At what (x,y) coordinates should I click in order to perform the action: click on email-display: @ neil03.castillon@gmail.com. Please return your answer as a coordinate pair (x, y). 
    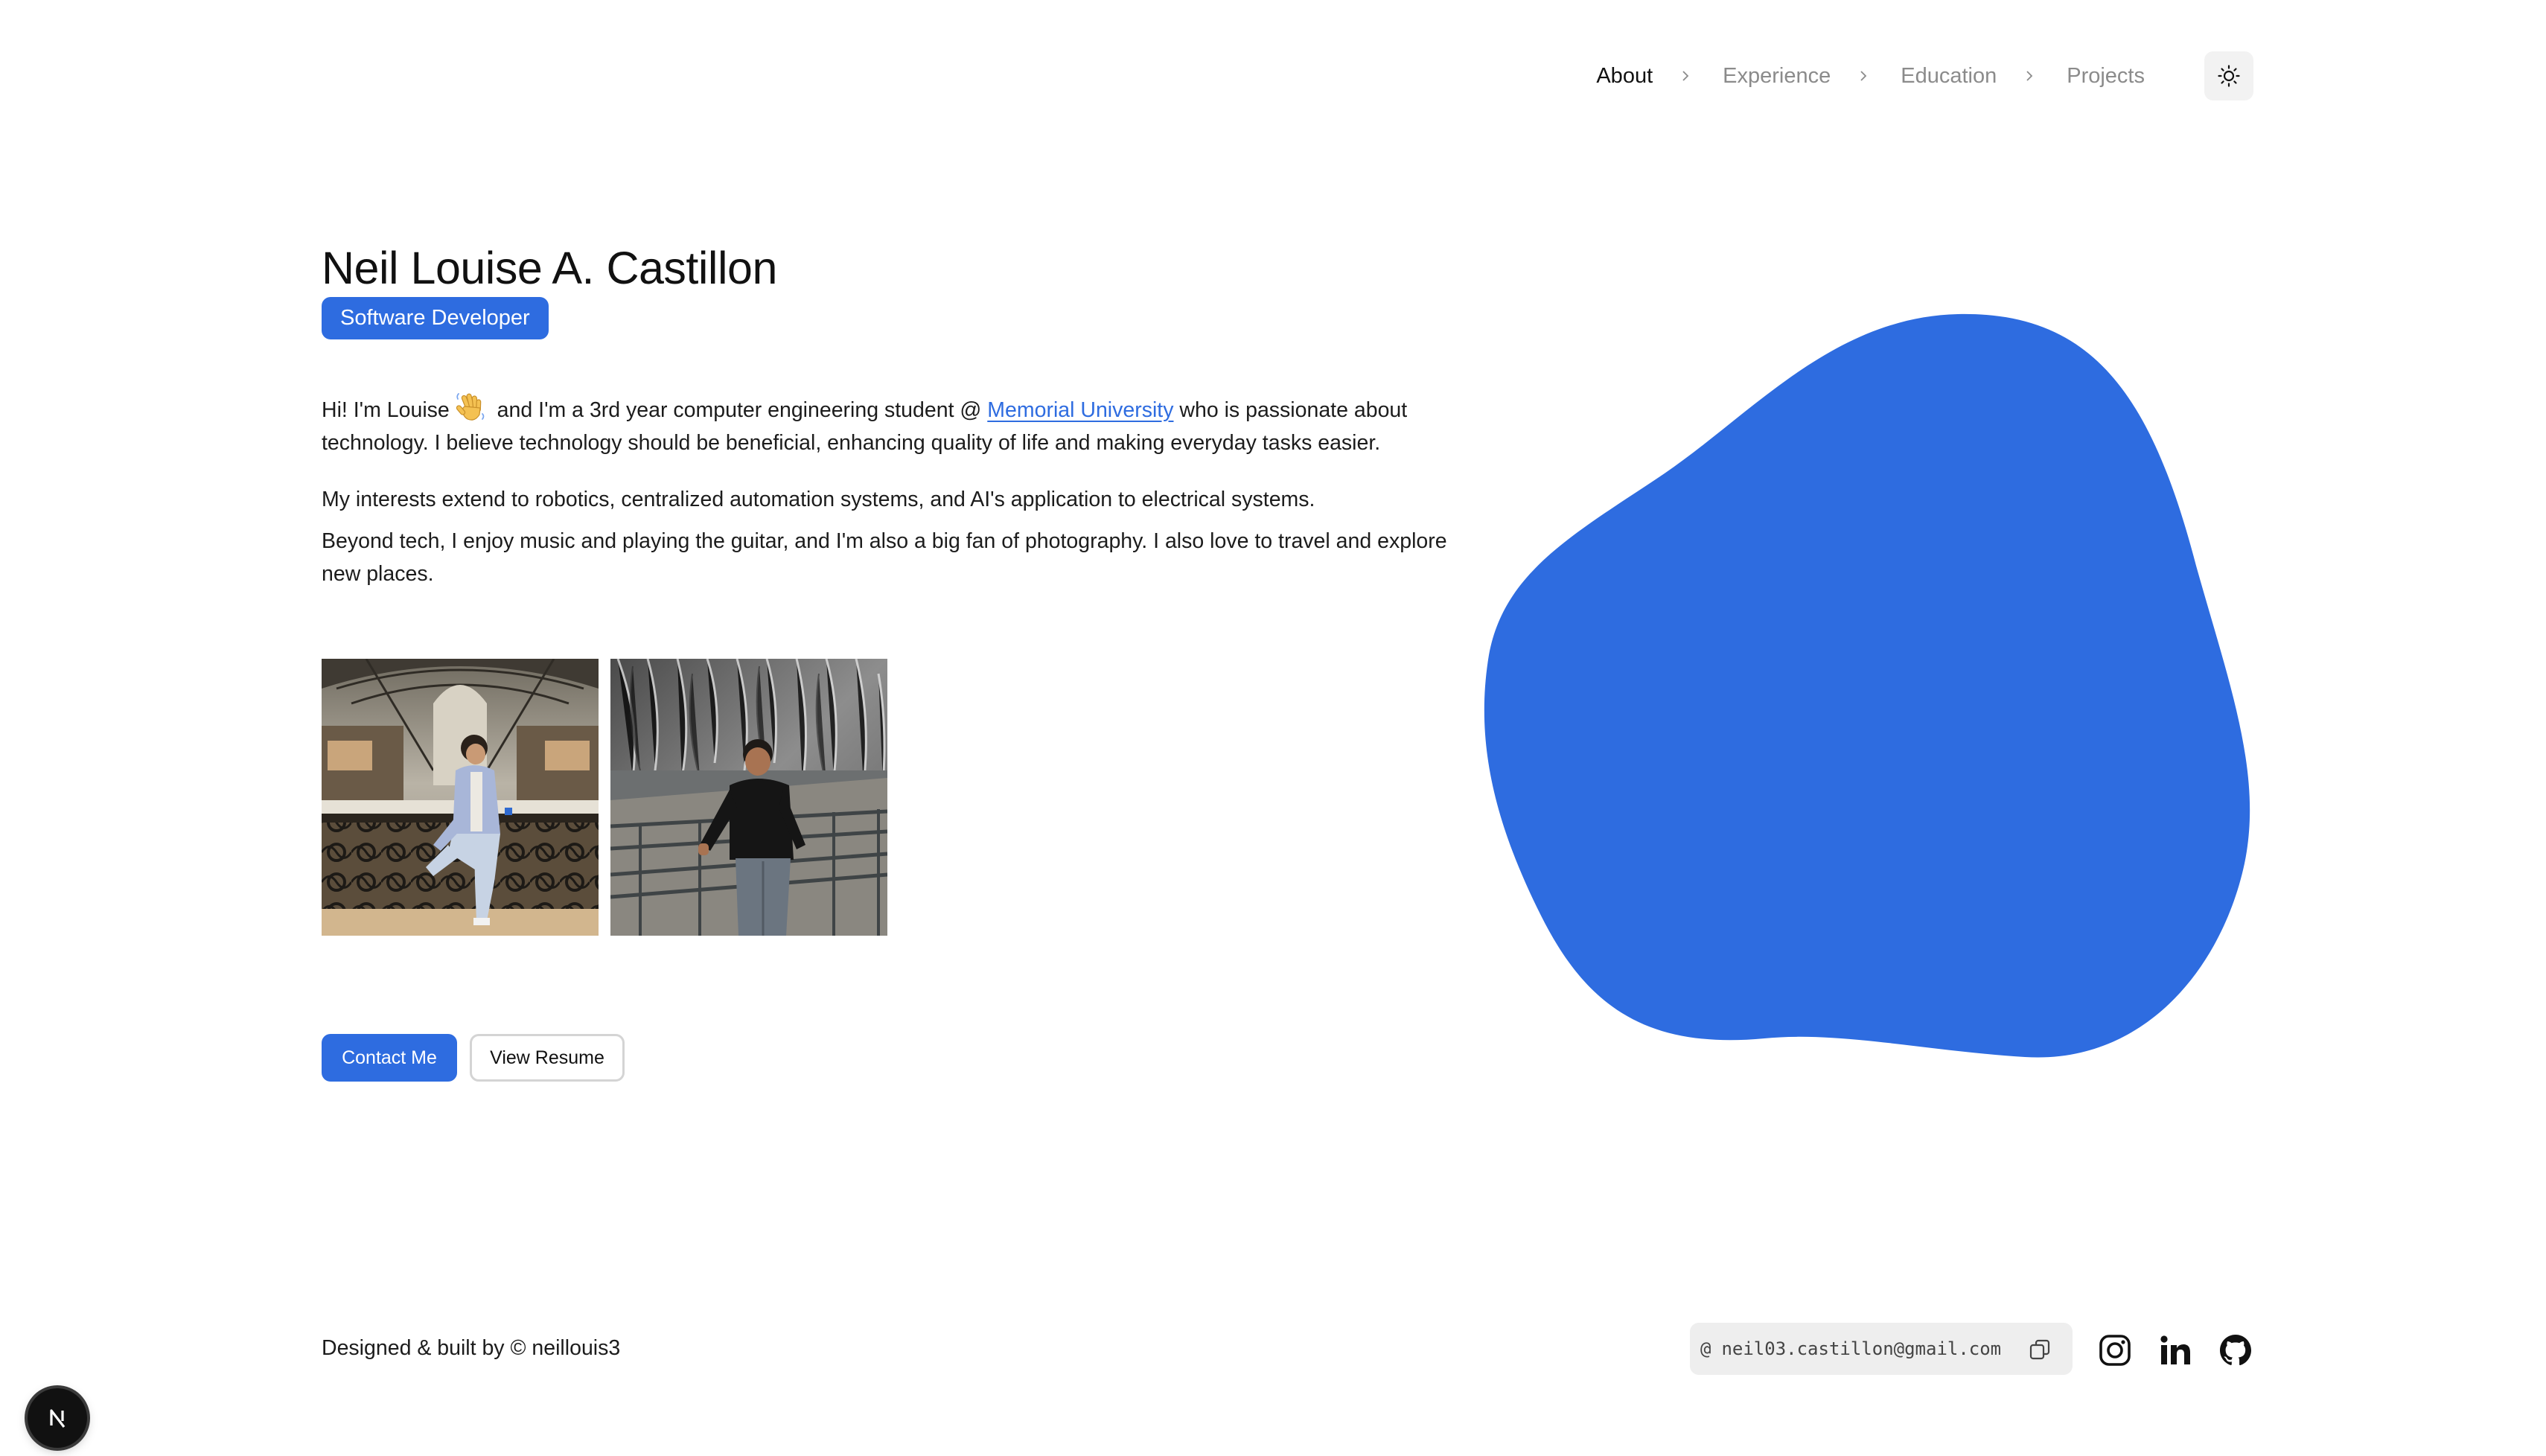
    Looking at the image, I should click on (1882, 1349).